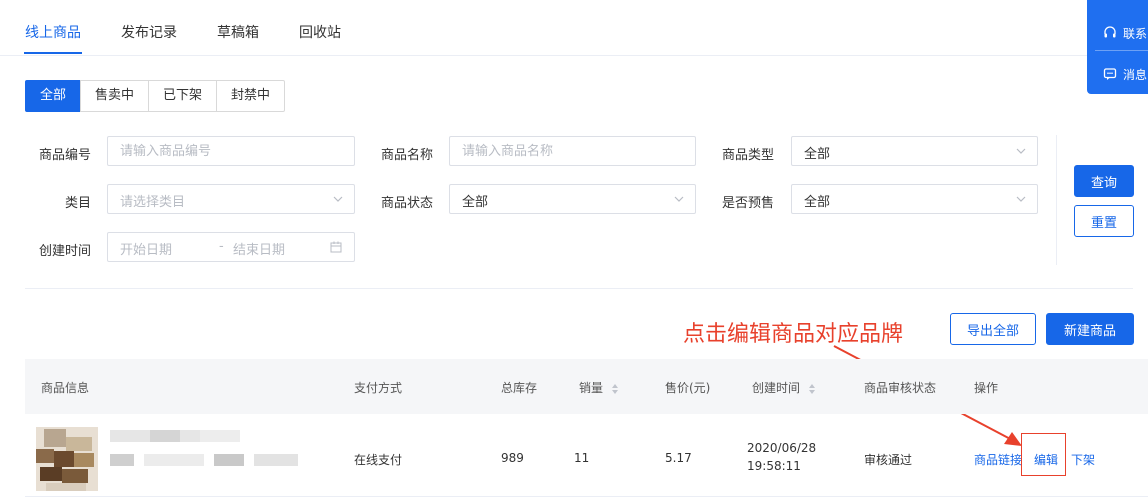 The image size is (1148, 499). I want to click on col-stock: 总库存, so click(519, 388).